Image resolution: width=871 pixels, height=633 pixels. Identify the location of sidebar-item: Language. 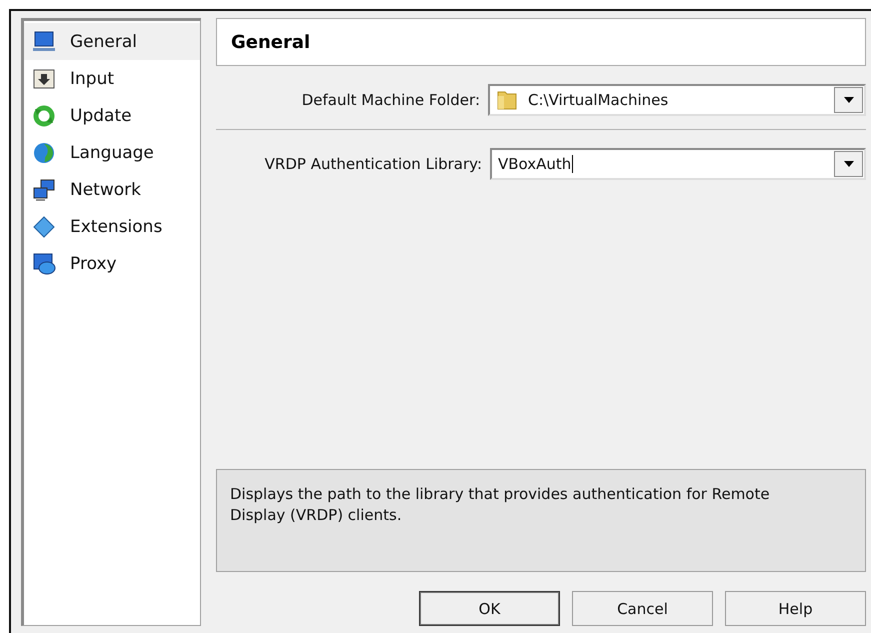
(112, 152).